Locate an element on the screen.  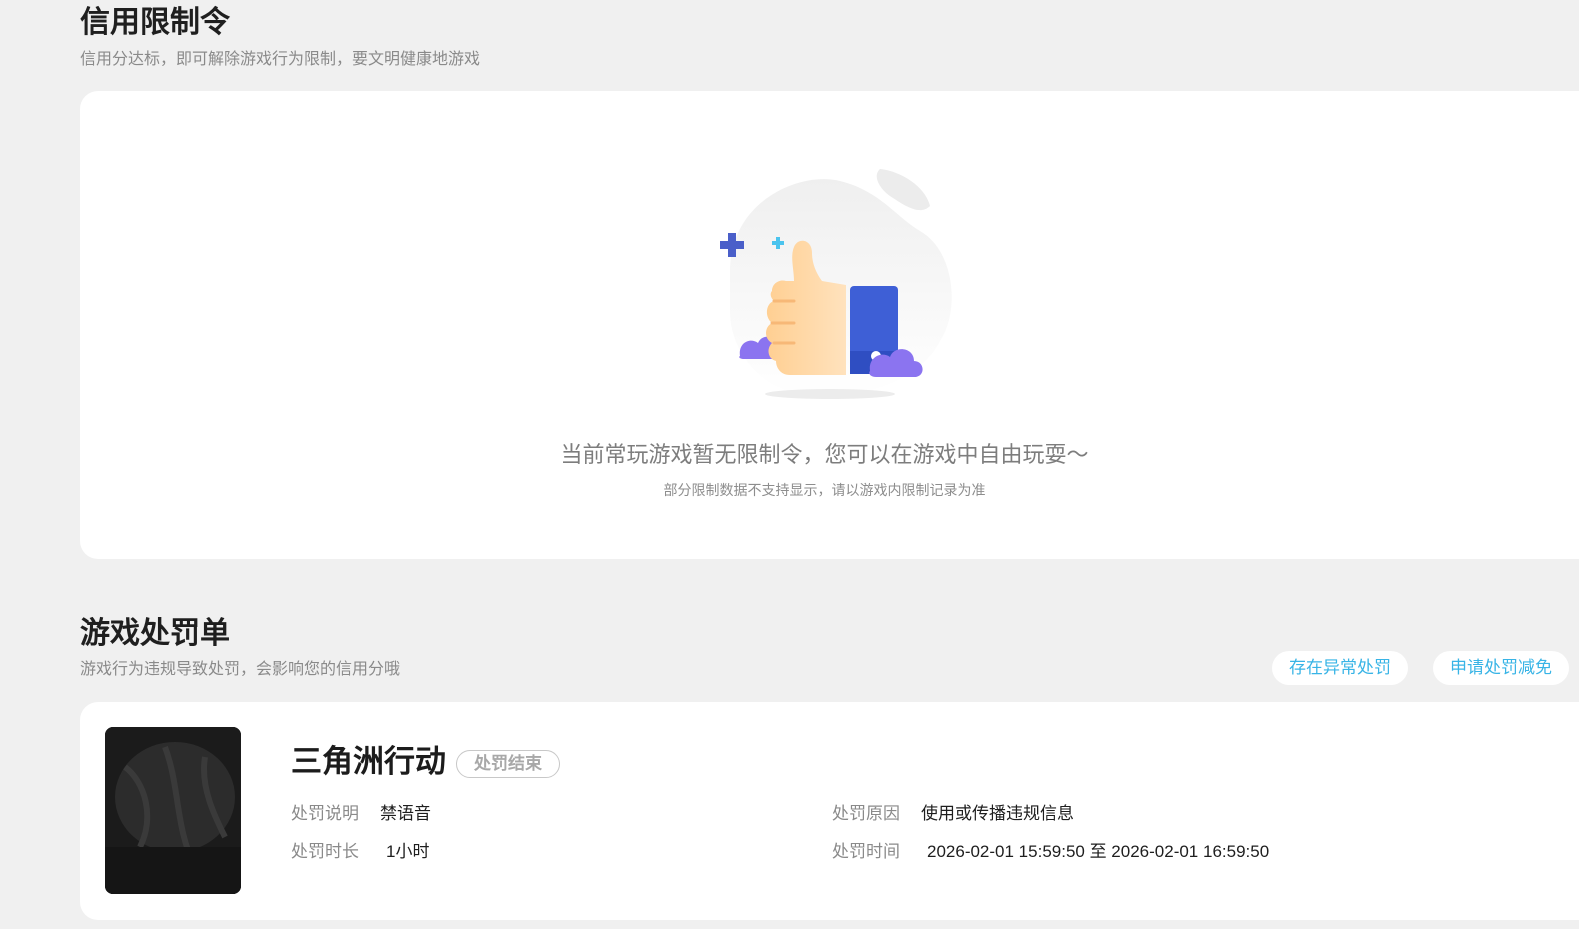
empty-illustration is located at coordinates (835, 286).